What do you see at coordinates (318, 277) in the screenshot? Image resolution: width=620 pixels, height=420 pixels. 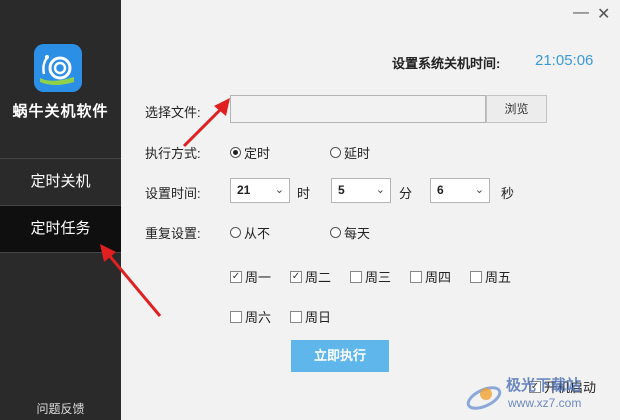 I see `weekday-label: 周二` at bounding box center [318, 277].